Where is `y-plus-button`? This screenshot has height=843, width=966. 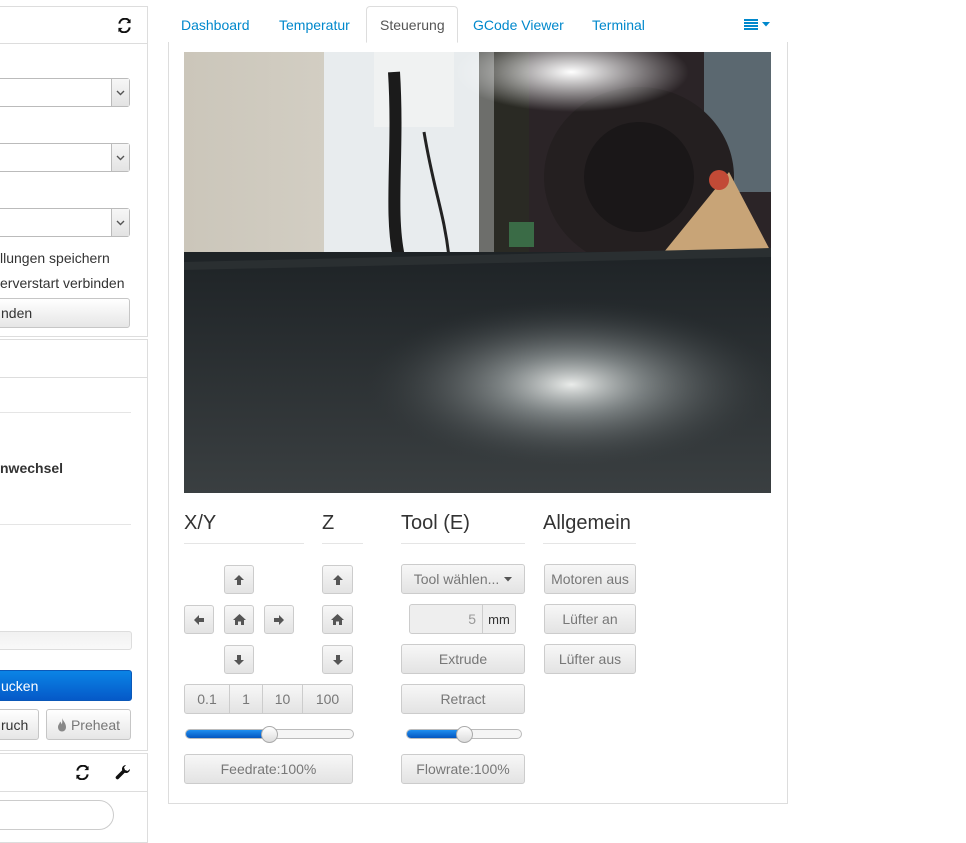
y-plus-button is located at coordinates (239, 579).